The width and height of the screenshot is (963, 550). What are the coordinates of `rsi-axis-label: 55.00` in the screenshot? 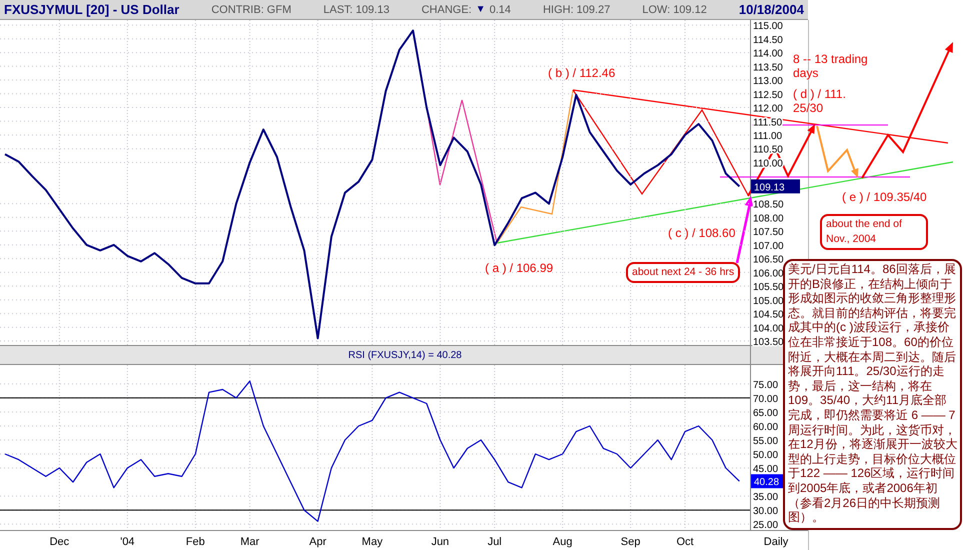 It's located at (765, 441).